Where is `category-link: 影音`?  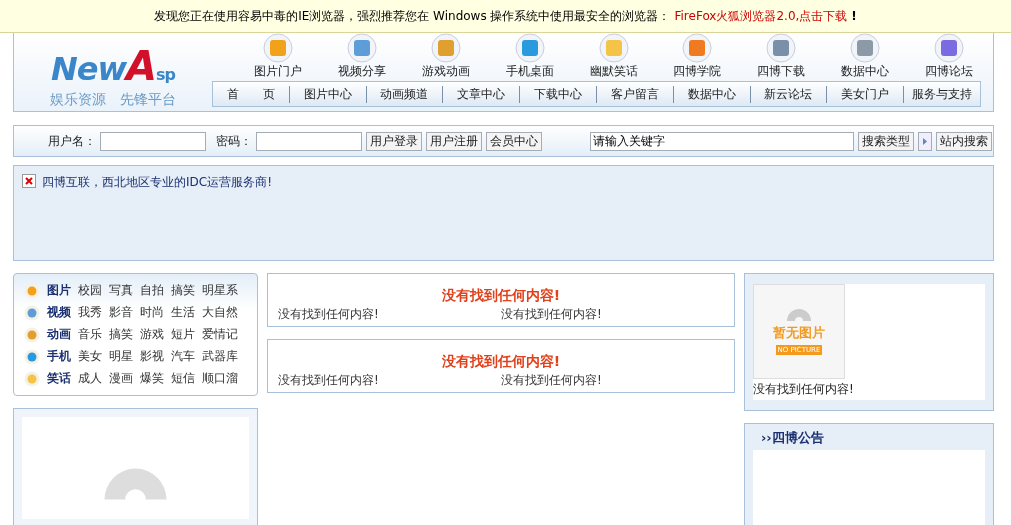
category-link: 影音 is located at coordinates (121, 312).